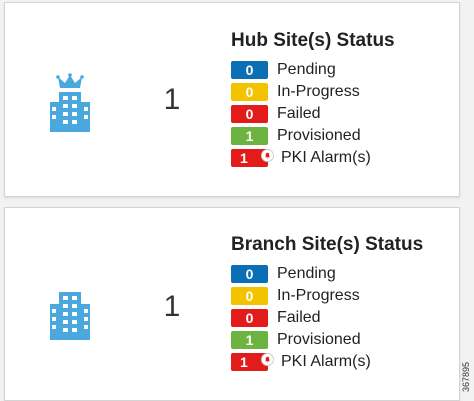 The height and width of the screenshot is (401, 474). I want to click on branch-status-pending: 0 Pending, so click(301, 274).